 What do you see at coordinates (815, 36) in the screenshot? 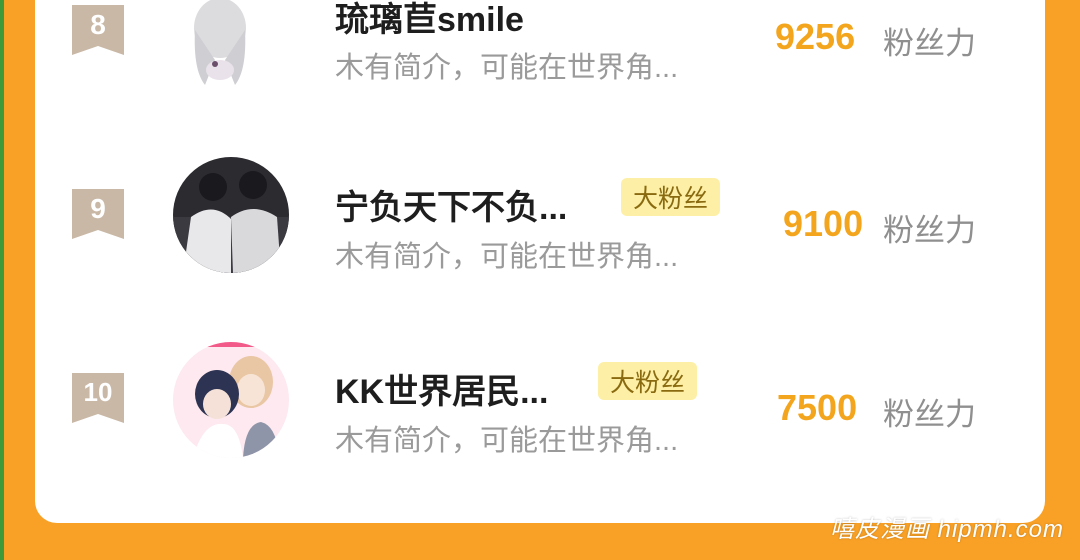
I see `fan-power-score: 9256` at bounding box center [815, 36].